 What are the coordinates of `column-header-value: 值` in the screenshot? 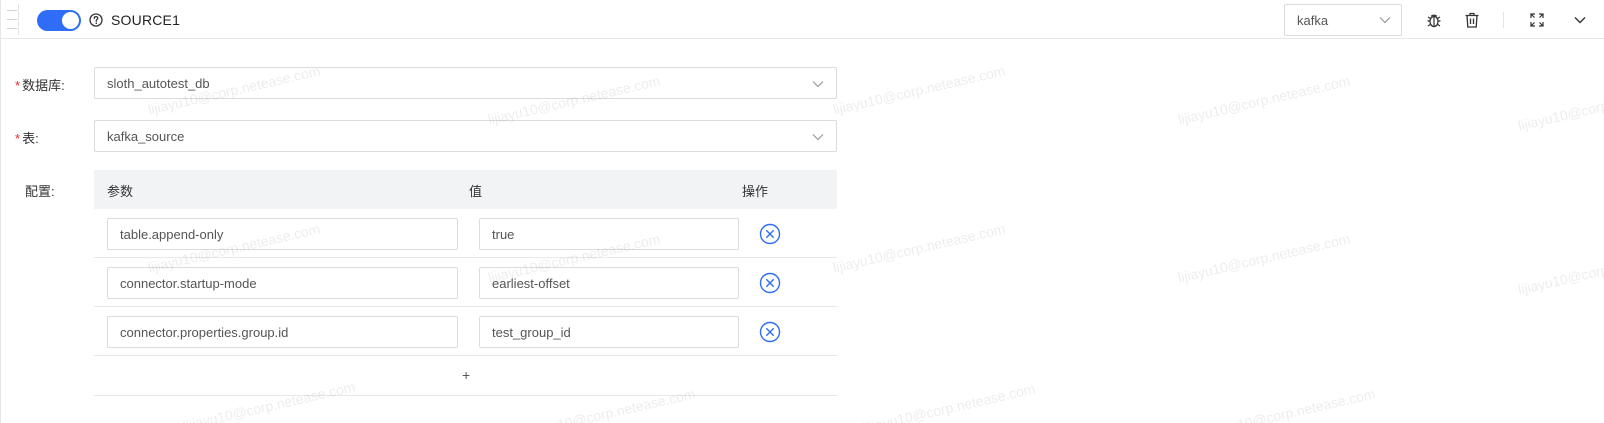 It's located at (476, 191).